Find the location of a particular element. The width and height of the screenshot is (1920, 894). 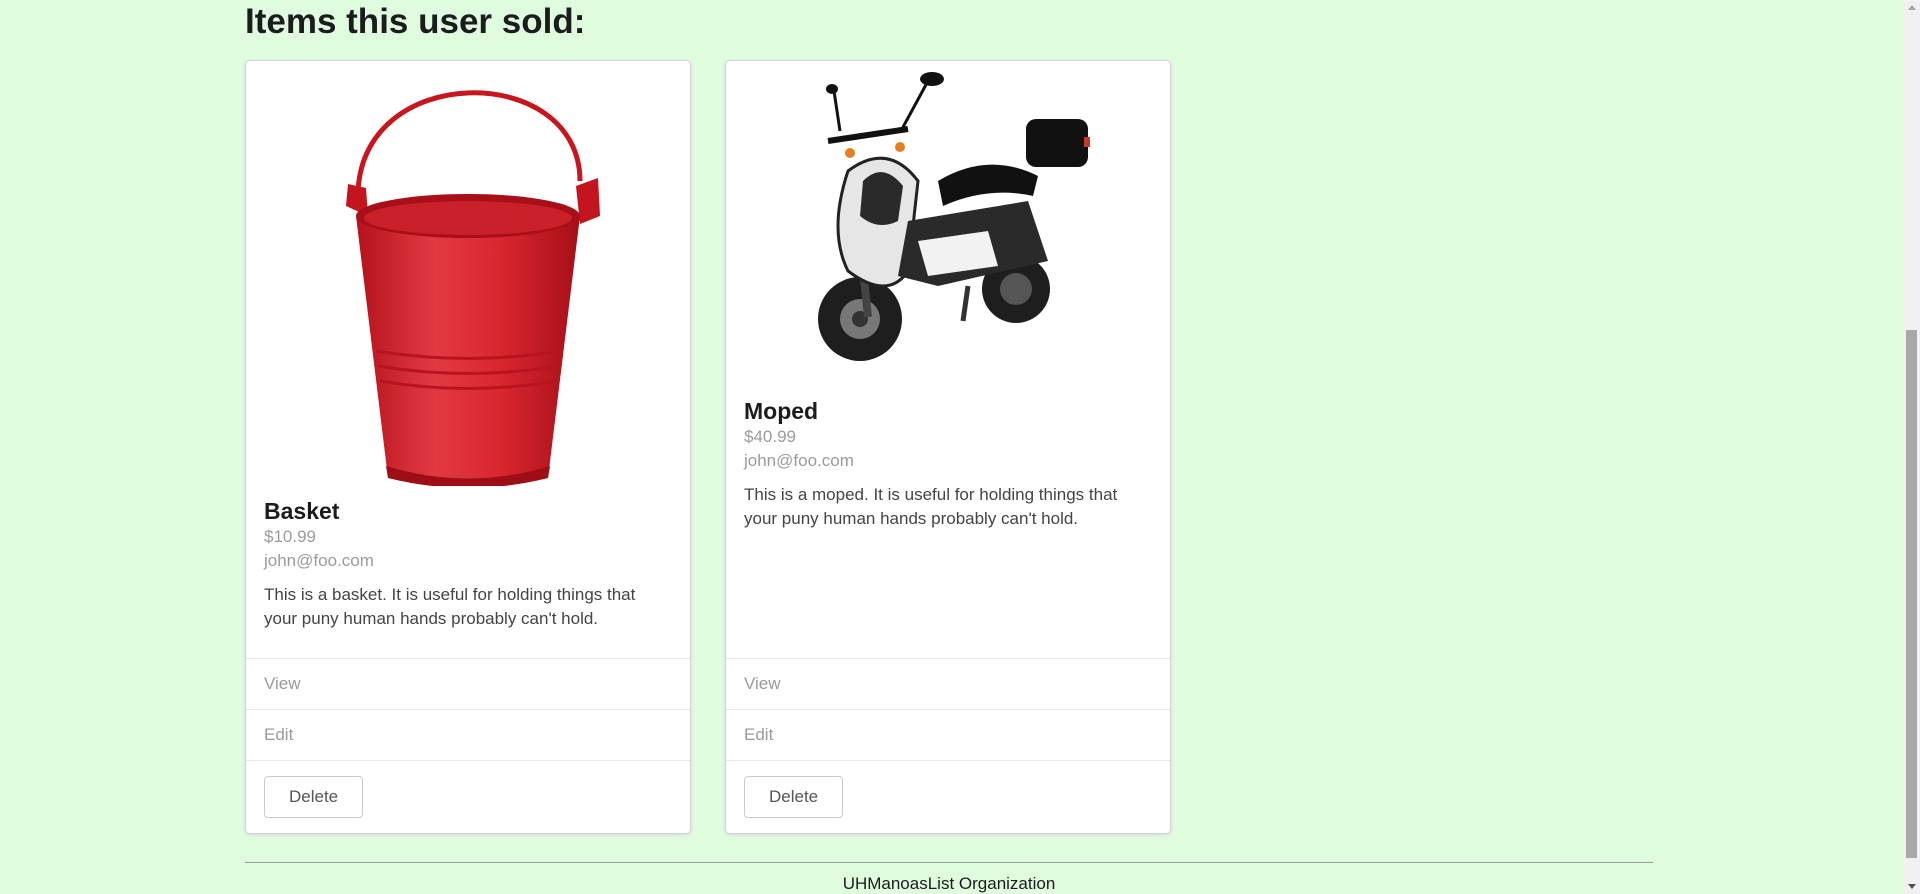

footer-text: UHManoasList Organization is located at coordinates (949, 883).